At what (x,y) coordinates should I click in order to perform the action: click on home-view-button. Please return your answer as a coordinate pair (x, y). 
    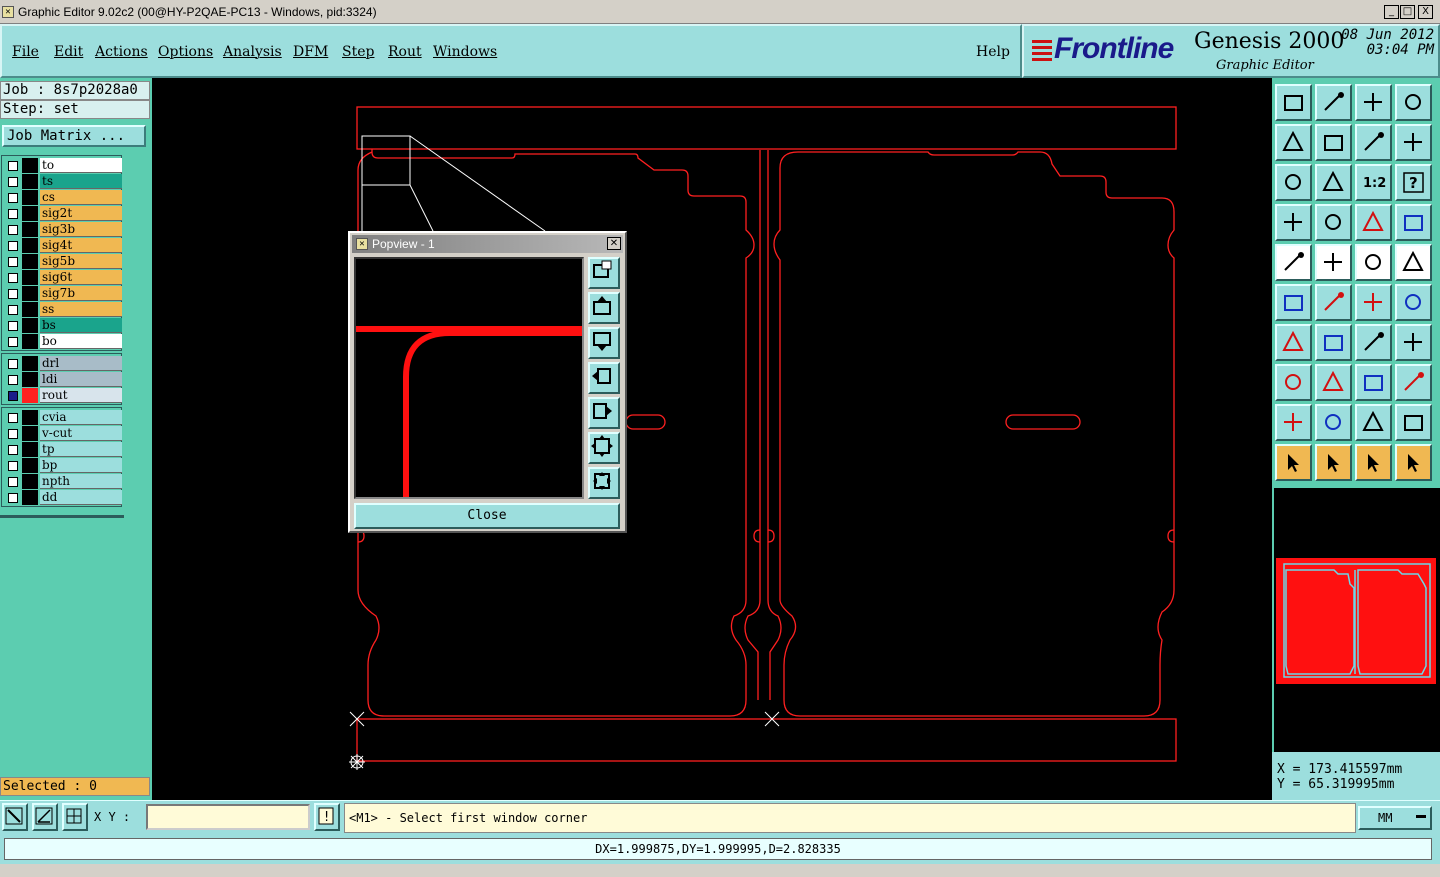
    Looking at the image, I should click on (1373, 102).